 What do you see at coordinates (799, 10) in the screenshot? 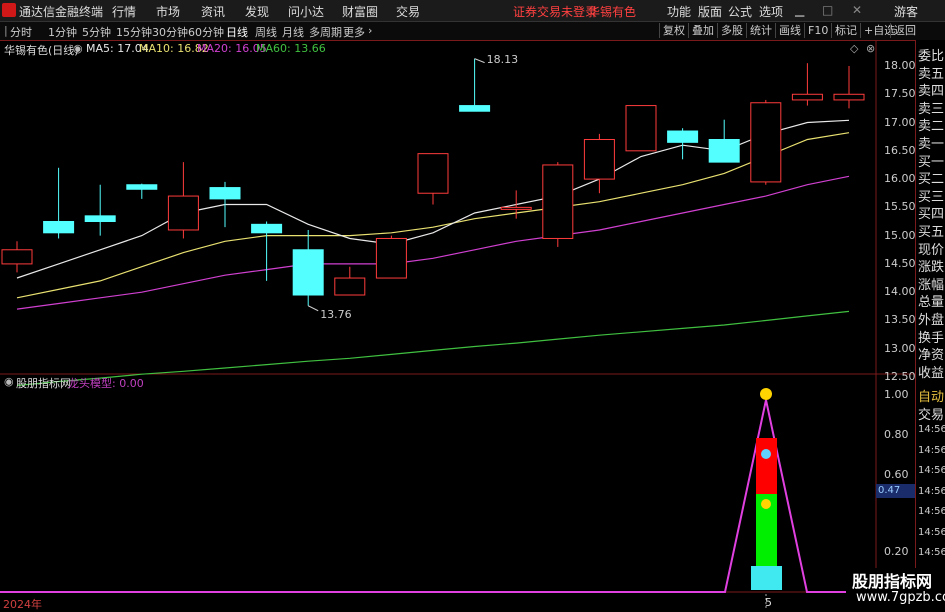
I see `minimize-icon: ▁` at bounding box center [799, 10].